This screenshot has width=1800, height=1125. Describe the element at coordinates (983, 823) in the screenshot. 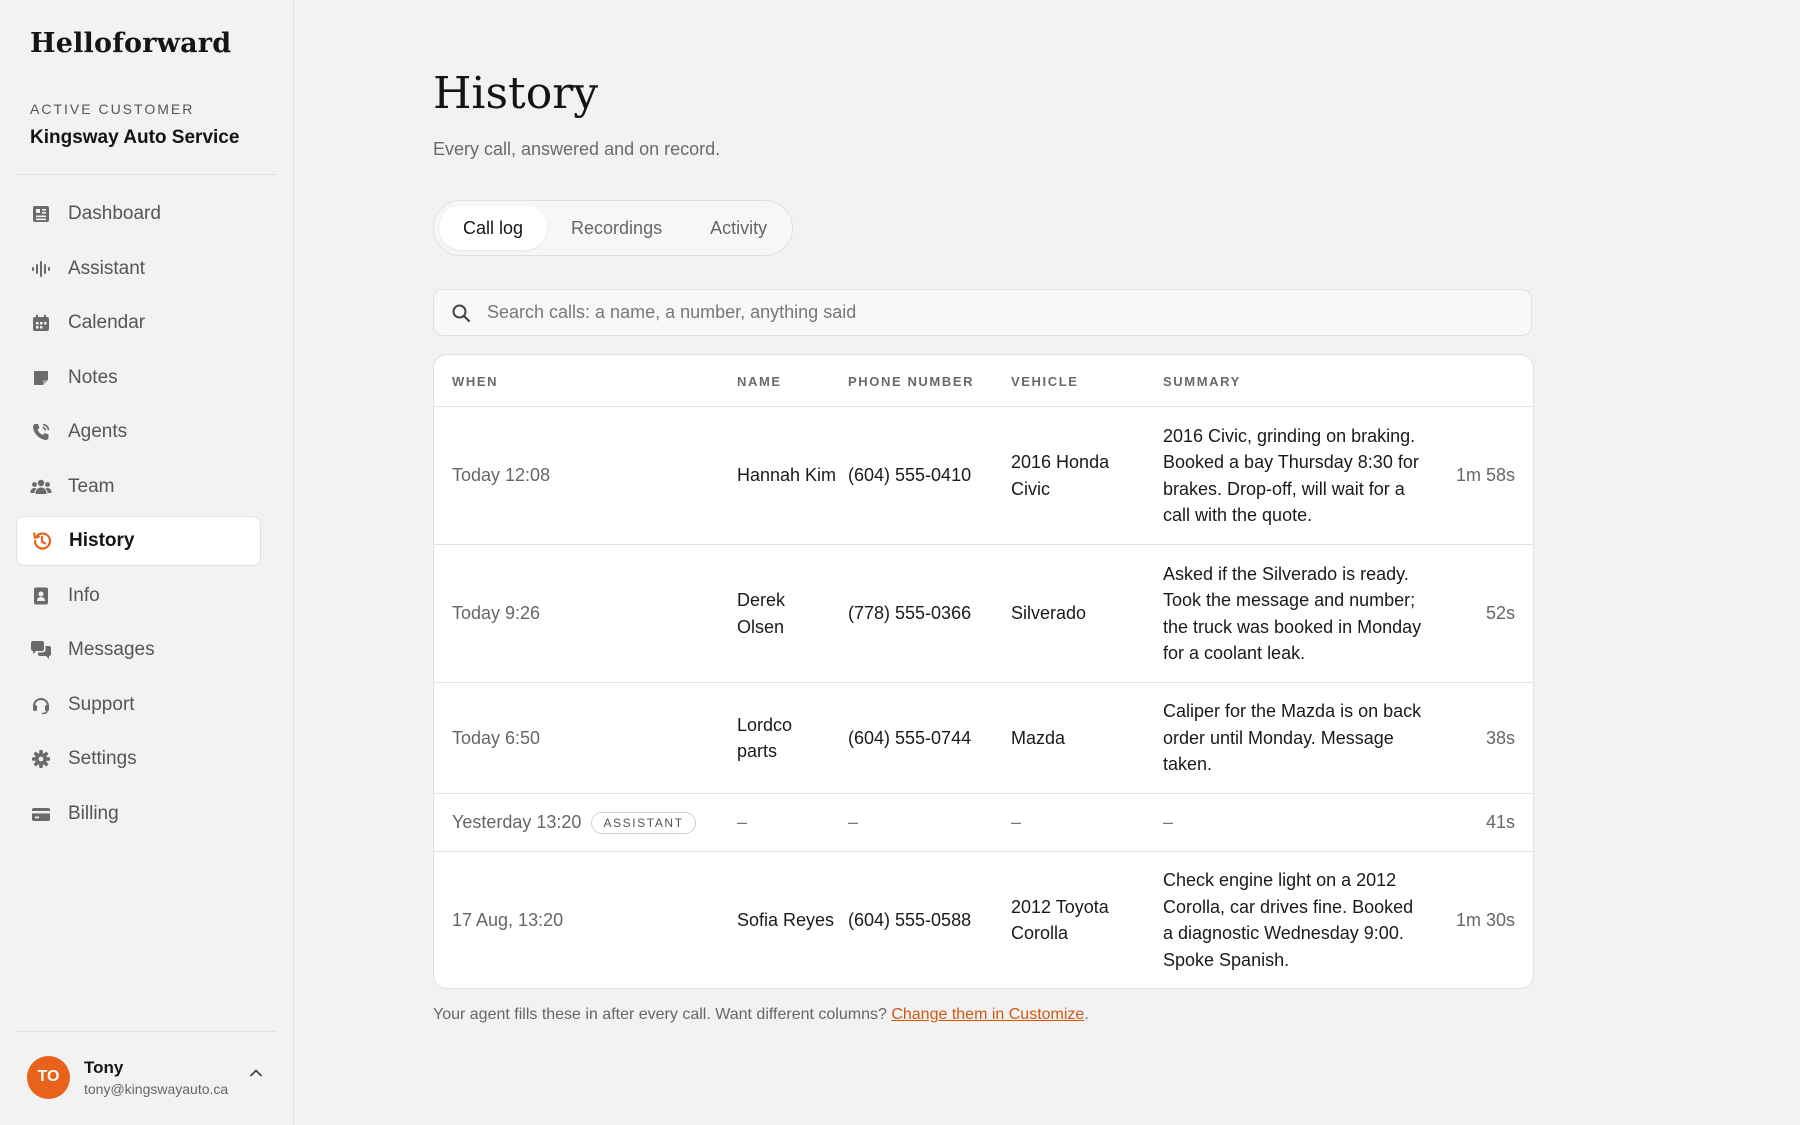

I see `table-row: Yesterday 13:20 ASSISTANT – – – – 41s` at that location.